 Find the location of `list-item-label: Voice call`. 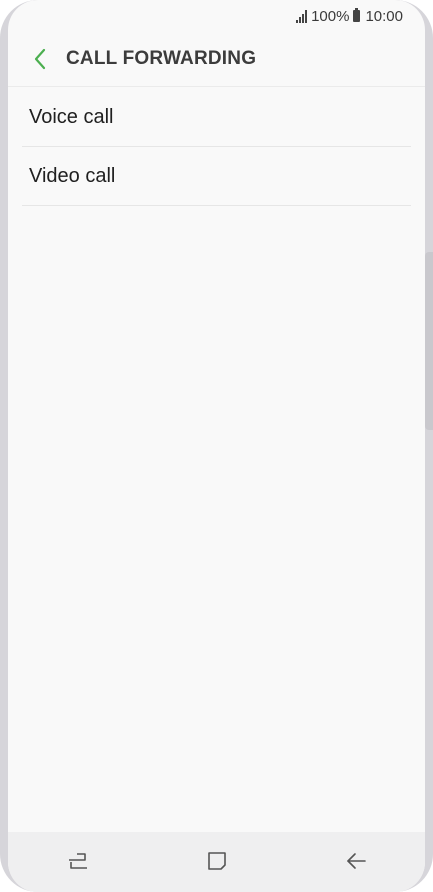

list-item-label: Voice call is located at coordinates (71, 116).